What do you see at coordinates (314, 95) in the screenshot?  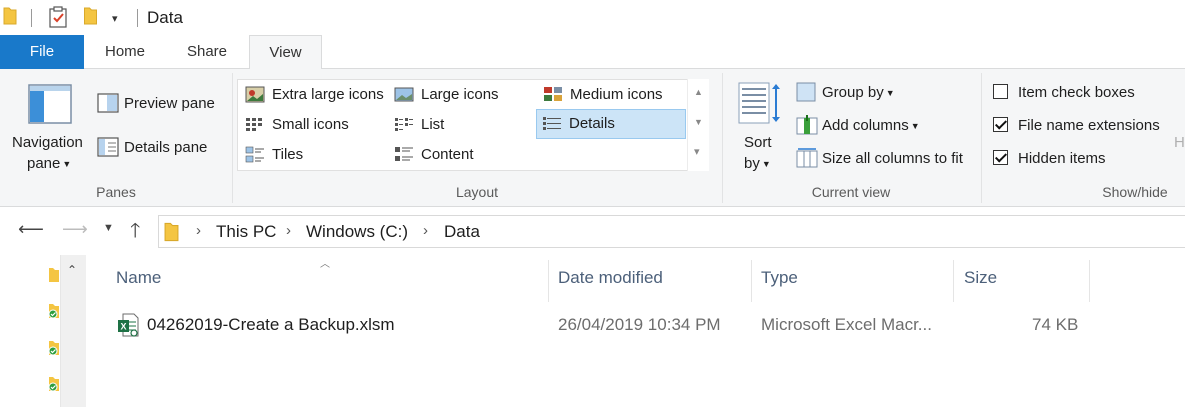 I see `layout-extra-large-icons: Extra large icons` at bounding box center [314, 95].